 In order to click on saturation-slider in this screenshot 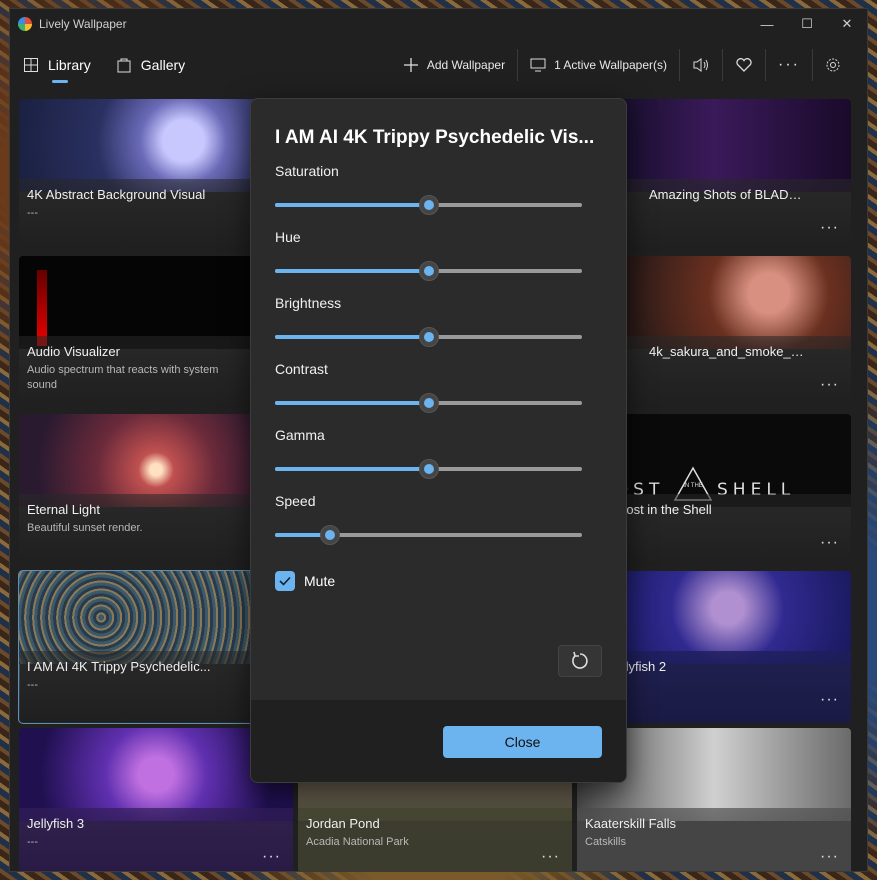, I will do `click(428, 205)`.